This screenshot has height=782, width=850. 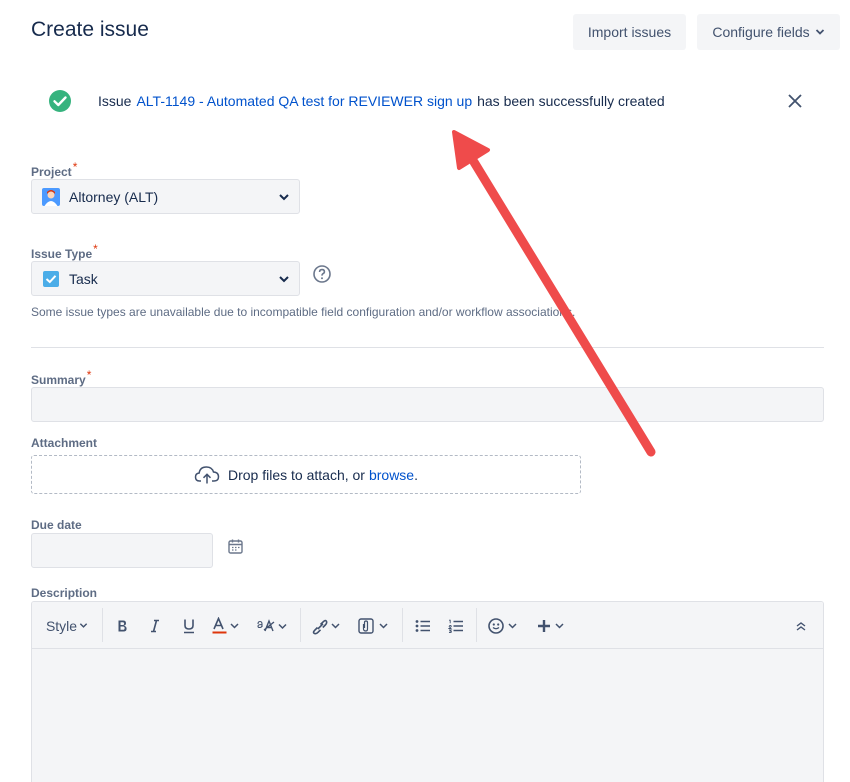 What do you see at coordinates (64, 443) in the screenshot?
I see `attachment-label: Attachment` at bounding box center [64, 443].